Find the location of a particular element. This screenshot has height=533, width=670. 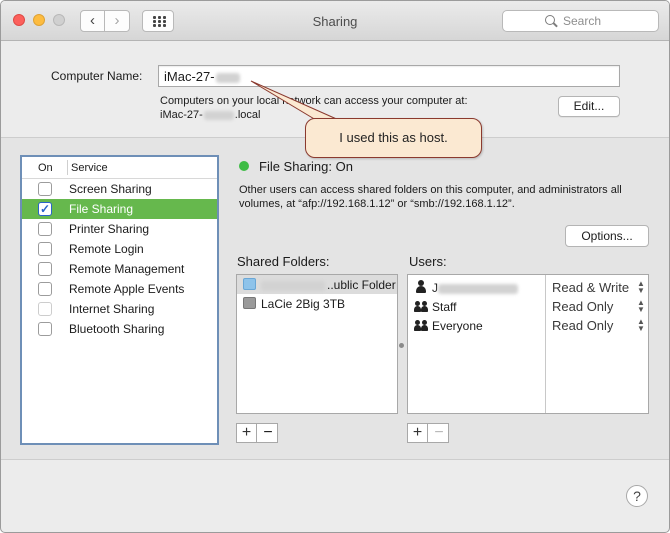

callout-pointer is located at coordinates (296, 102).